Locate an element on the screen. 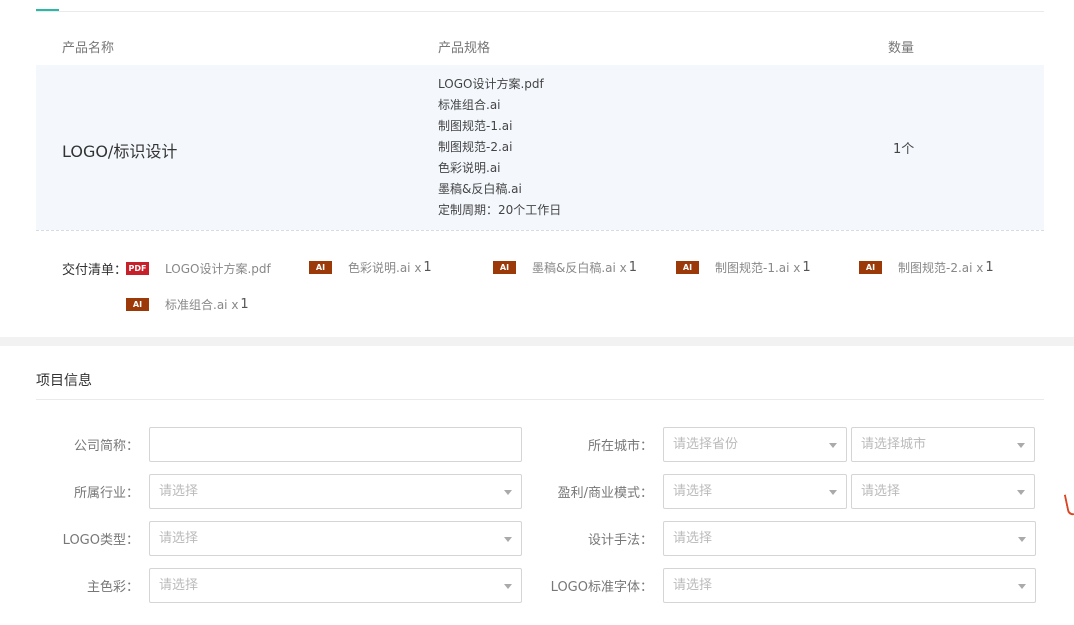  delivery-file-name: LOGO设计方案.pdf is located at coordinates (218, 269).